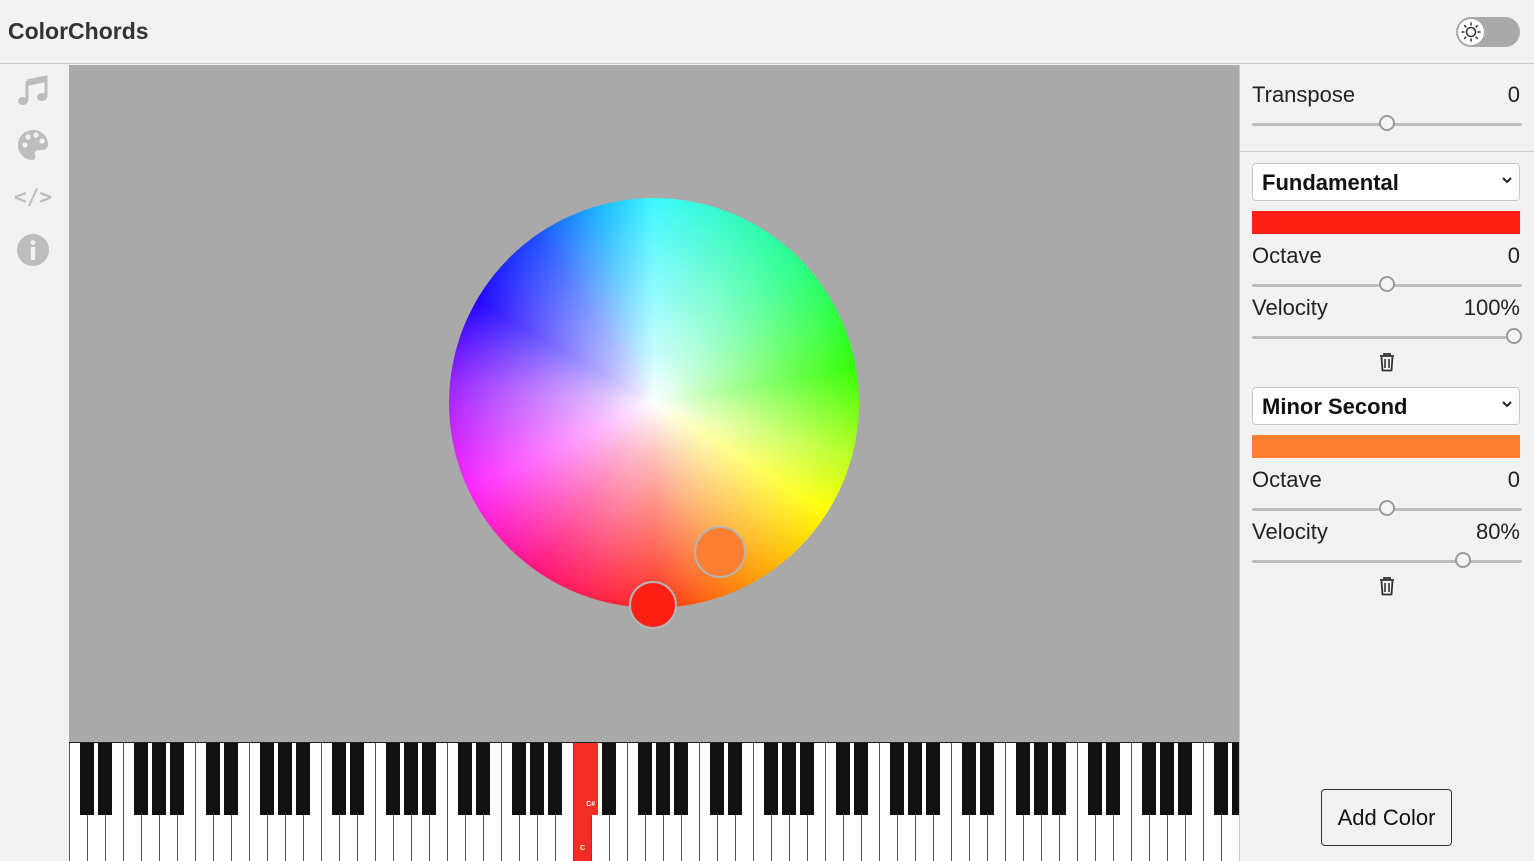 Image resolution: width=1534 pixels, height=861 pixels. I want to click on octave-value: 0, so click(1513, 479).